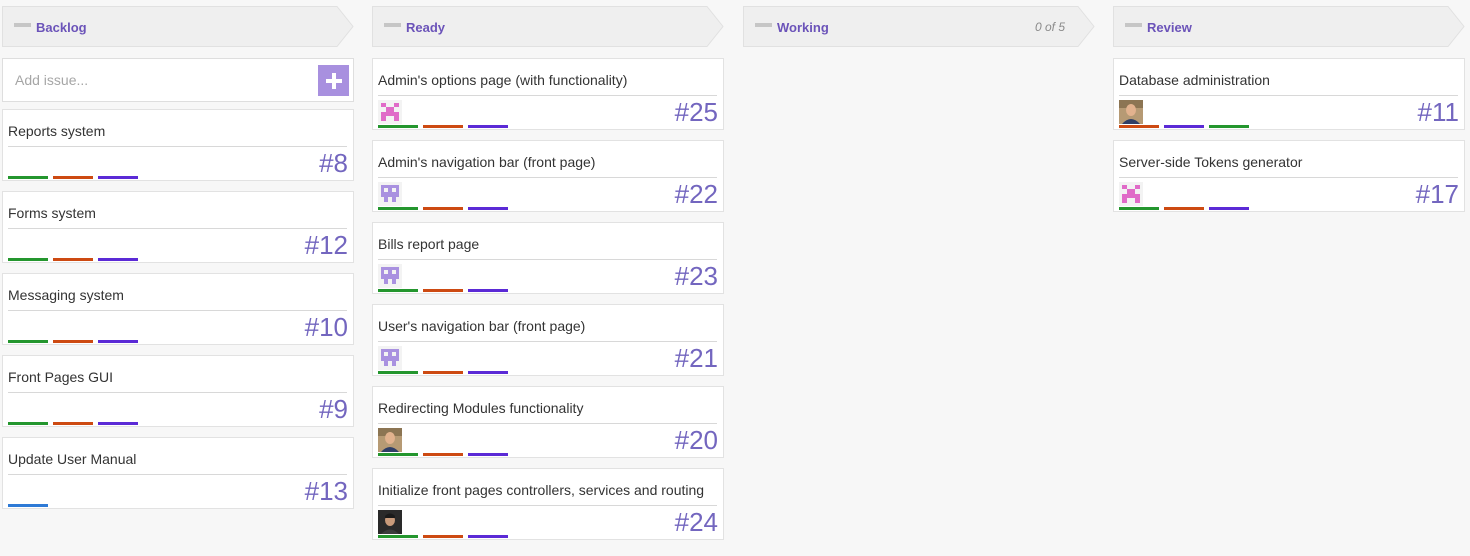  What do you see at coordinates (696, 112) in the screenshot?
I see `issue-number: #25` at bounding box center [696, 112].